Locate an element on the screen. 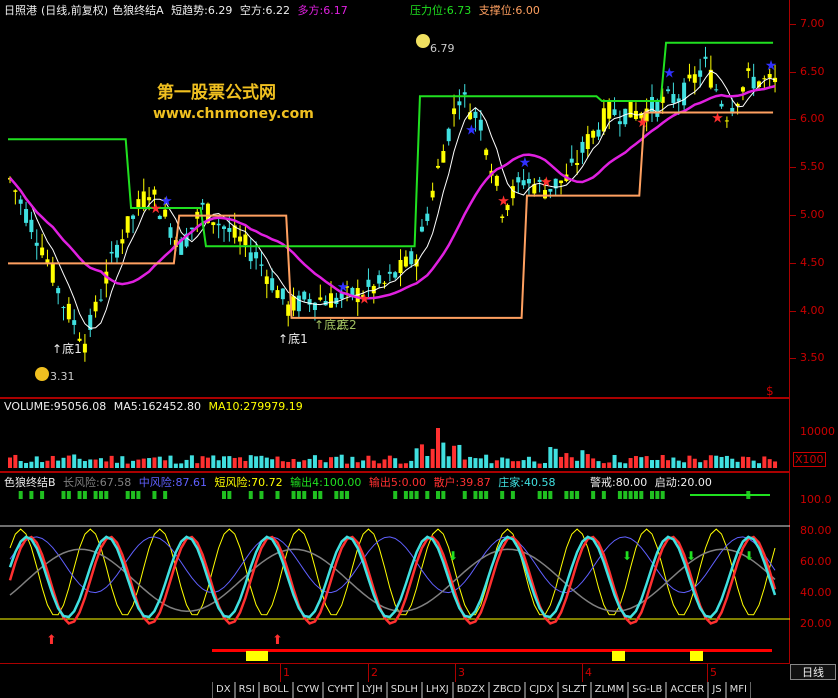  month-tick is located at coordinates (280, 673).